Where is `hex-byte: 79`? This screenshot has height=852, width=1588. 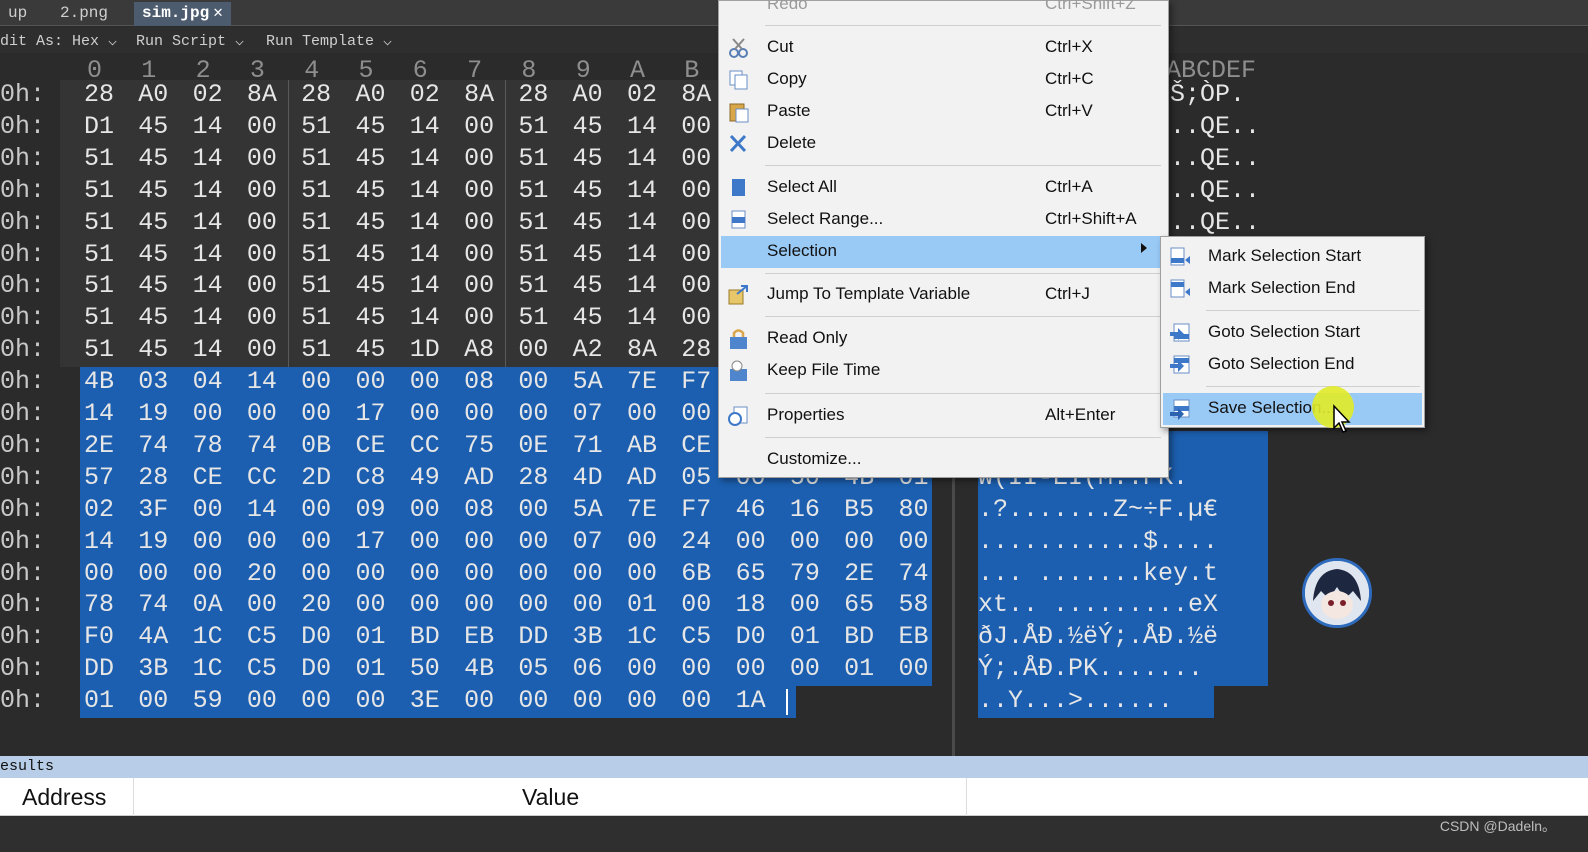
hex-byte: 79 is located at coordinates (805, 573).